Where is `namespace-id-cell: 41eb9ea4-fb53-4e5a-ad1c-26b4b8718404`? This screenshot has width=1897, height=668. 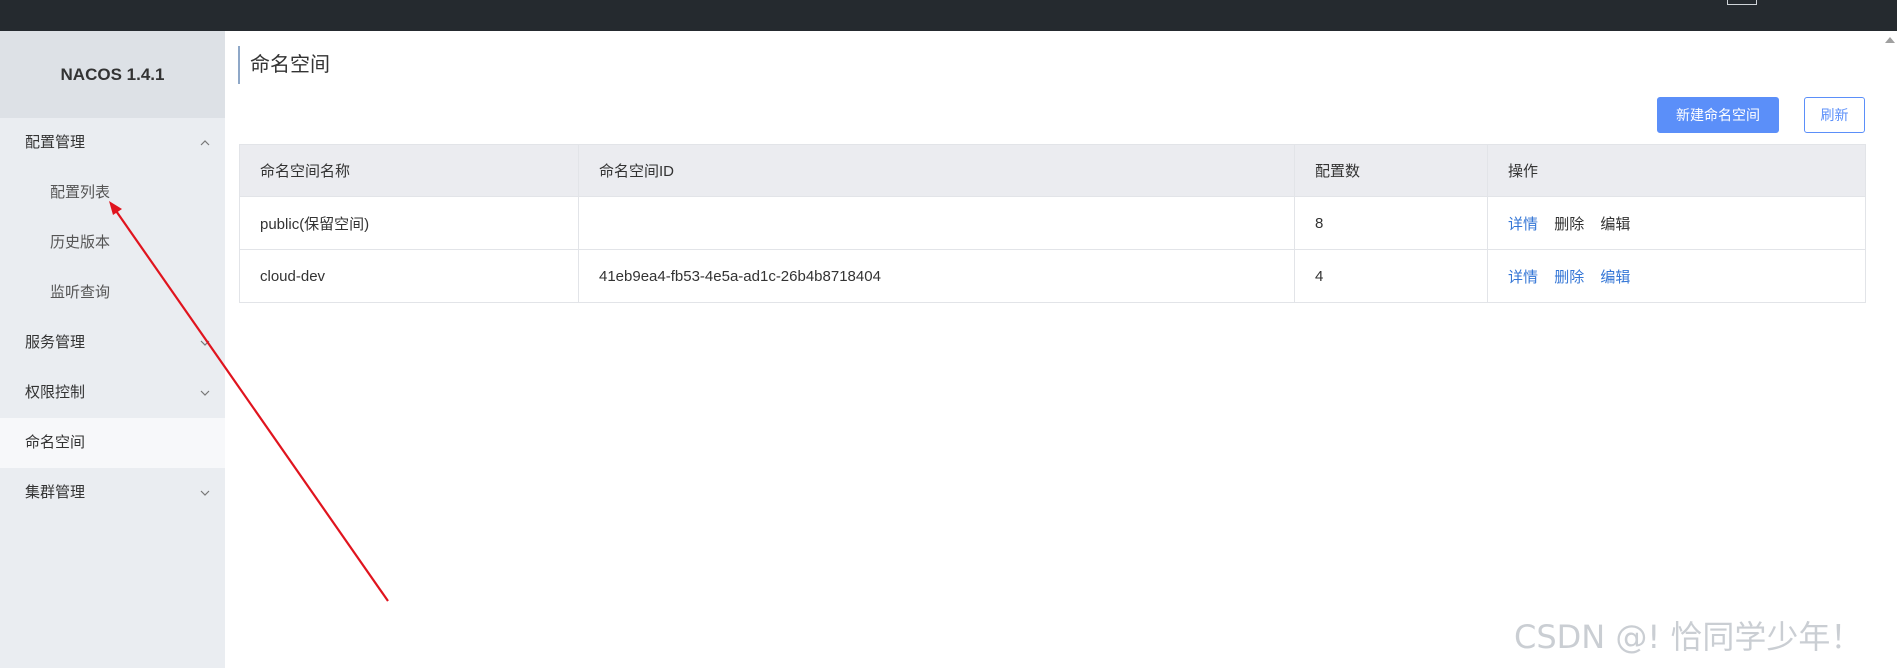 namespace-id-cell: 41eb9ea4-fb53-4e5a-ad1c-26b4b8718404 is located at coordinates (936, 276).